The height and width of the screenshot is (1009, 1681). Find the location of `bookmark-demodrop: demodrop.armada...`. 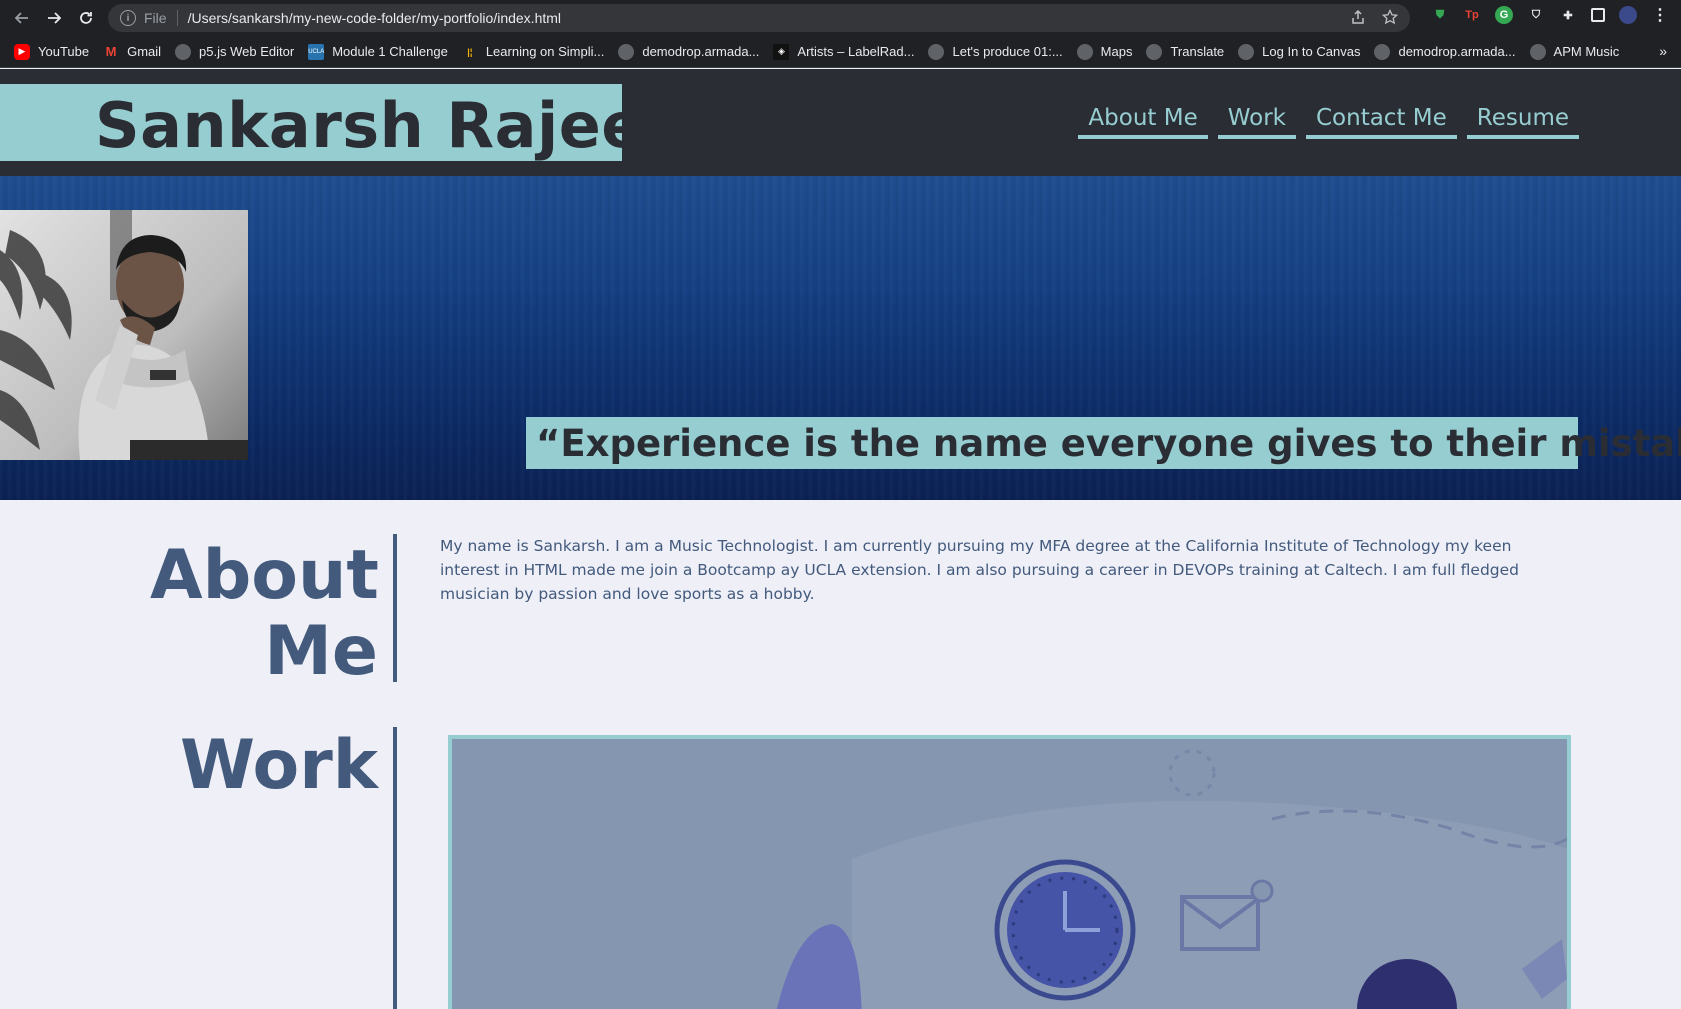

bookmark-demodrop: demodrop.armada... is located at coordinates (689, 51).